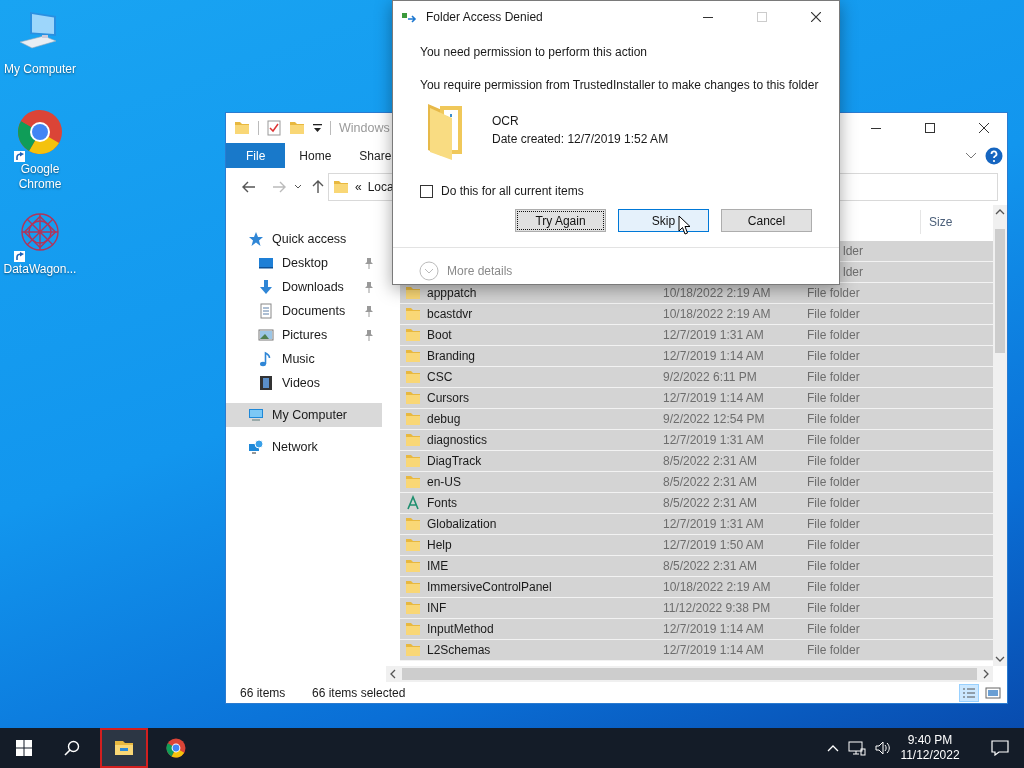 The height and width of the screenshot is (768, 1024). Describe the element at coordinates (930, 748) in the screenshot. I see `clock: 9:40 PM 11/12/2022` at that location.